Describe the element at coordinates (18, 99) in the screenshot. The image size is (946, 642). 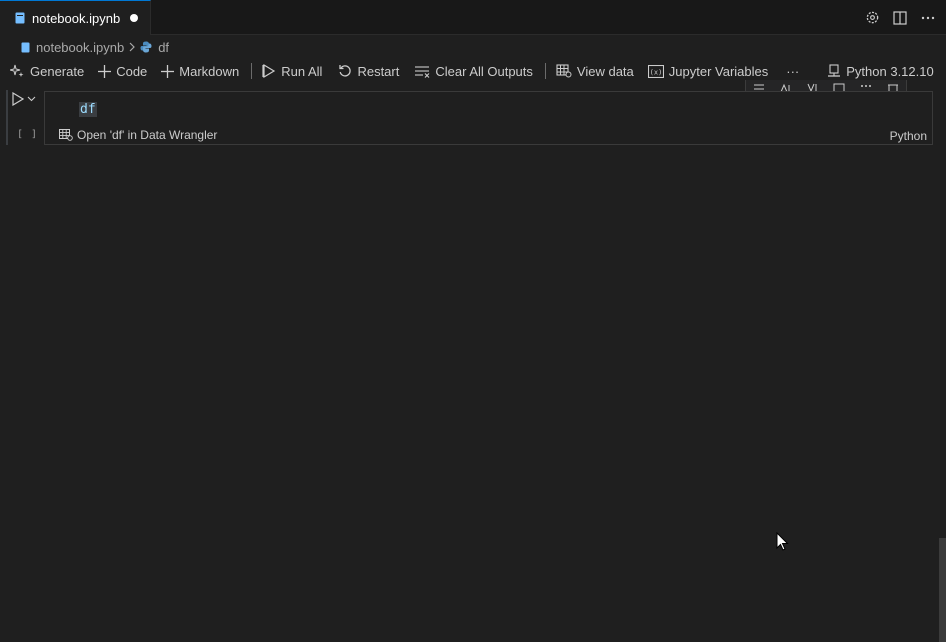
I see `run-cell-icon` at that location.